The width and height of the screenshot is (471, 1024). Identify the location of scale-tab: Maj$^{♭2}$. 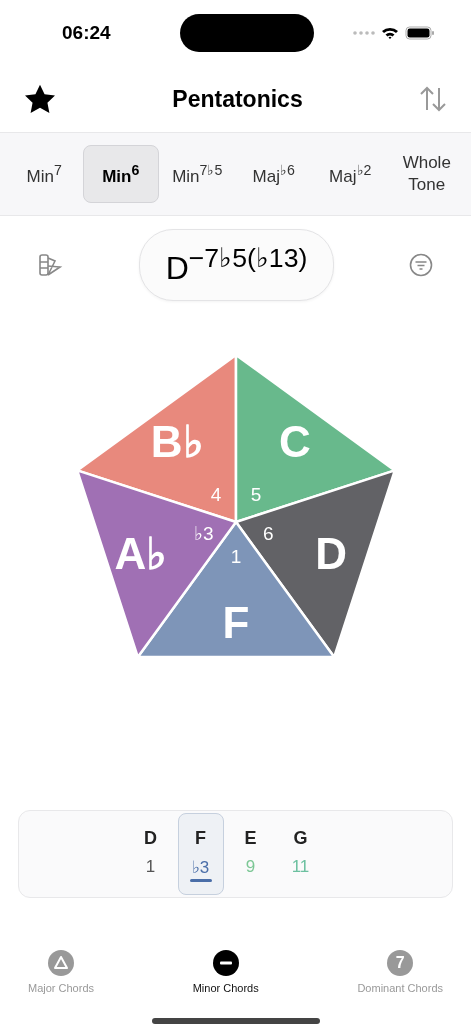
(350, 174).